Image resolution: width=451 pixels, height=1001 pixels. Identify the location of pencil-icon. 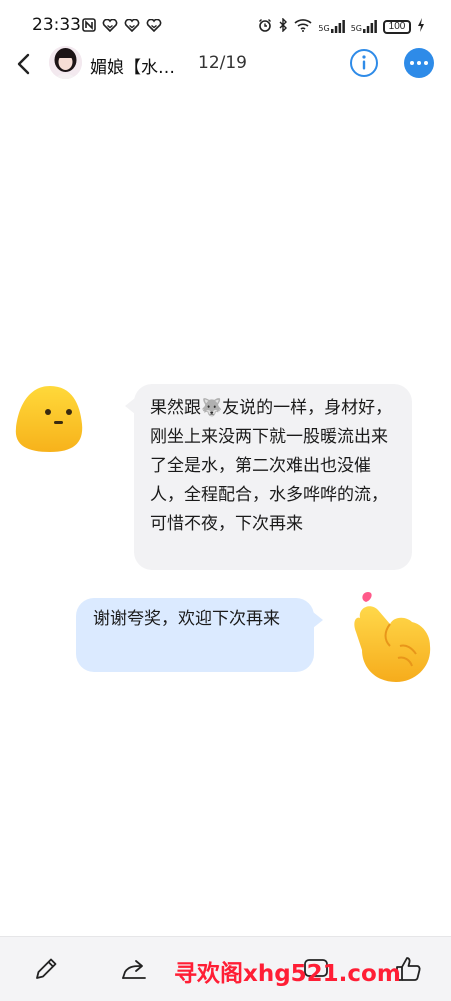
(46, 968).